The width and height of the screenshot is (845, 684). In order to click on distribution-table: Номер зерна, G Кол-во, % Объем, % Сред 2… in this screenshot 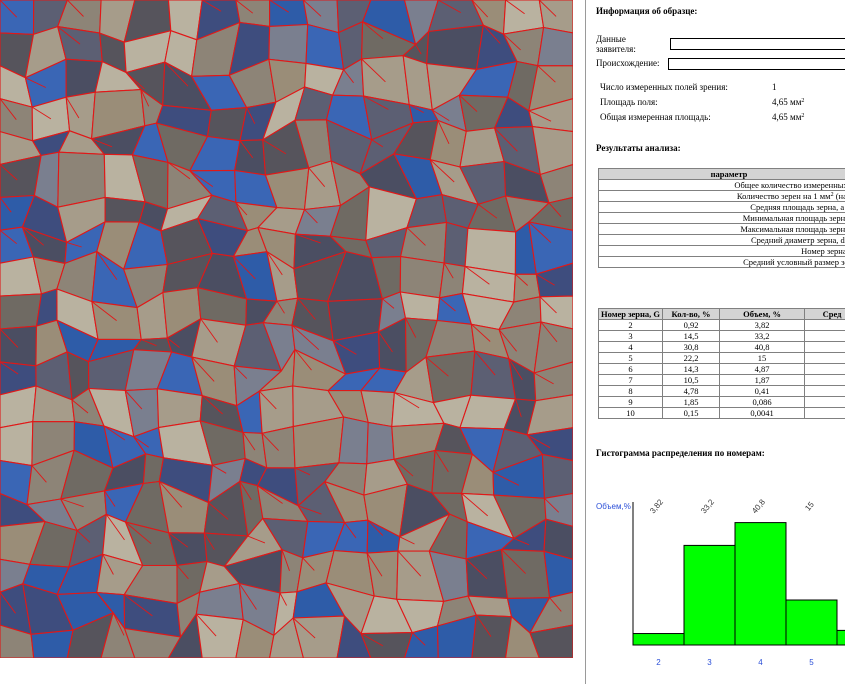, I will do `click(721, 363)`.